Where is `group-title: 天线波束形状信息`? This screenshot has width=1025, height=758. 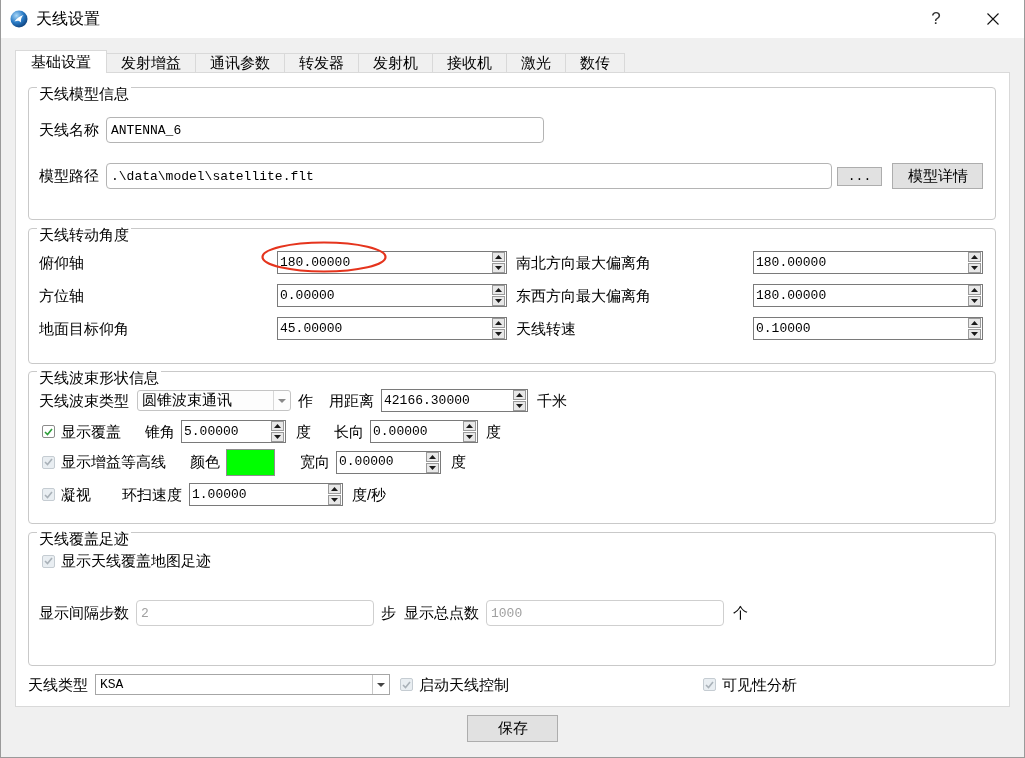 group-title: 天线波束形状信息 is located at coordinates (99, 378).